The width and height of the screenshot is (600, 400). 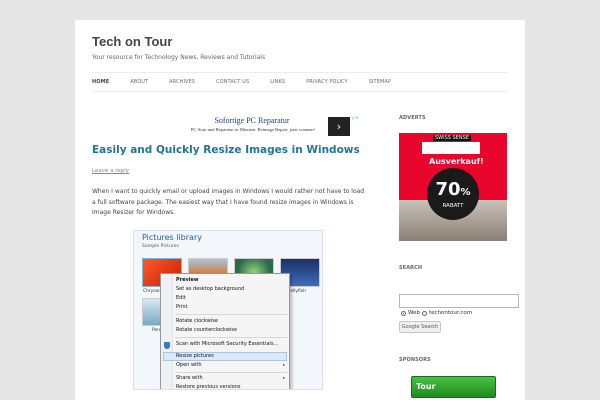 I want to click on nav-item-home: HOME, so click(x=100, y=82).